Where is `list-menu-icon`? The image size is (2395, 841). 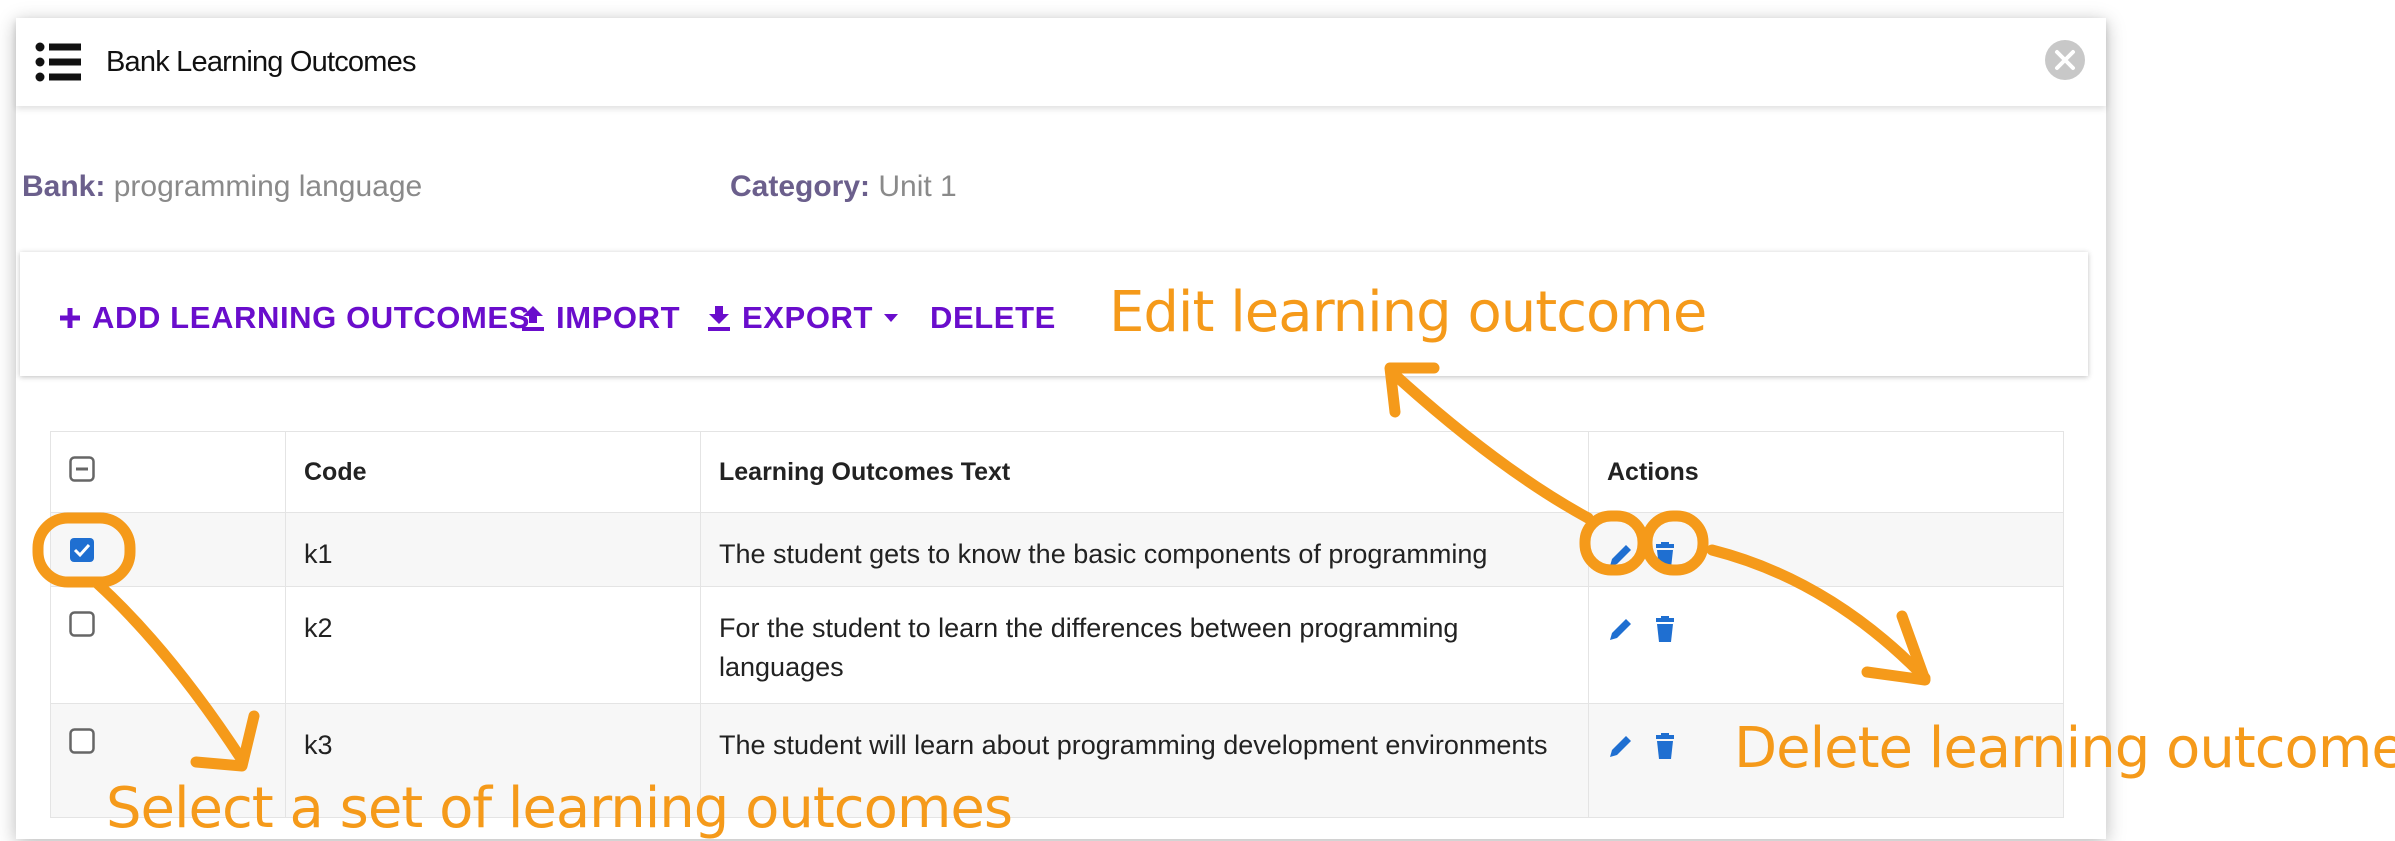 list-menu-icon is located at coordinates (58, 62).